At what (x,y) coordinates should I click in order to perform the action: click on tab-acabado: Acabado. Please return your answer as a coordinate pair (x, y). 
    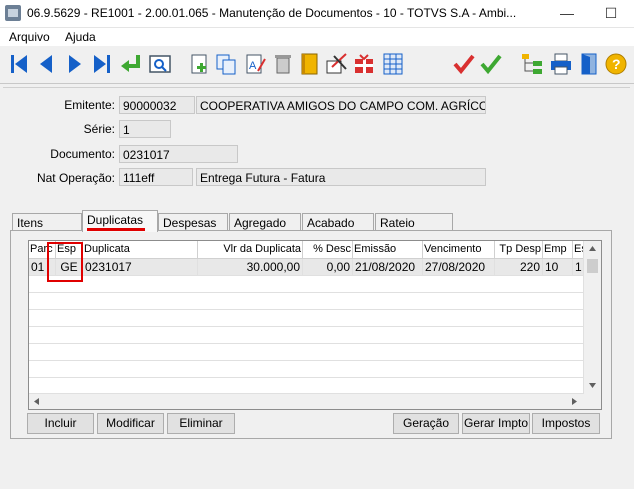
    Looking at the image, I should click on (338, 222).